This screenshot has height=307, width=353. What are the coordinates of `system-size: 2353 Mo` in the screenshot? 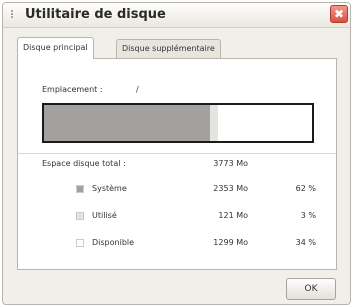 It's located at (230, 188).